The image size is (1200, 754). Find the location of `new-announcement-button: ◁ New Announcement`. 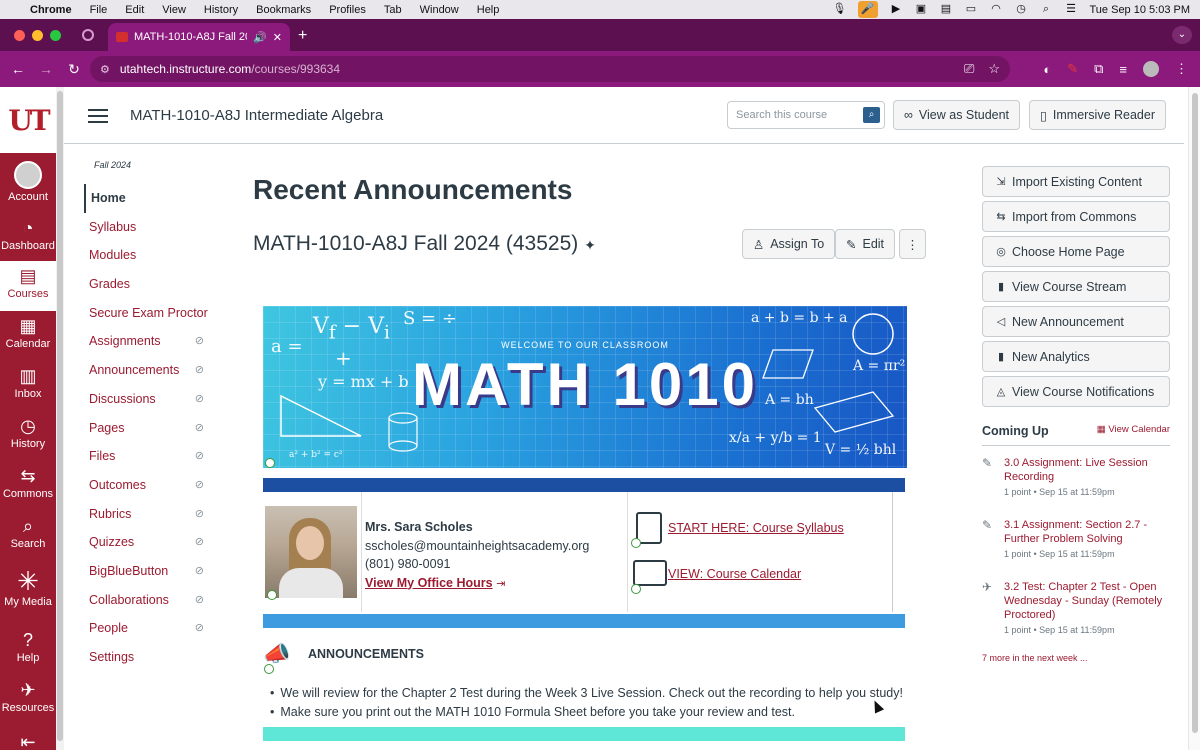

new-announcement-button: ◁ New Announcement is located at coordinates (1076, 321).